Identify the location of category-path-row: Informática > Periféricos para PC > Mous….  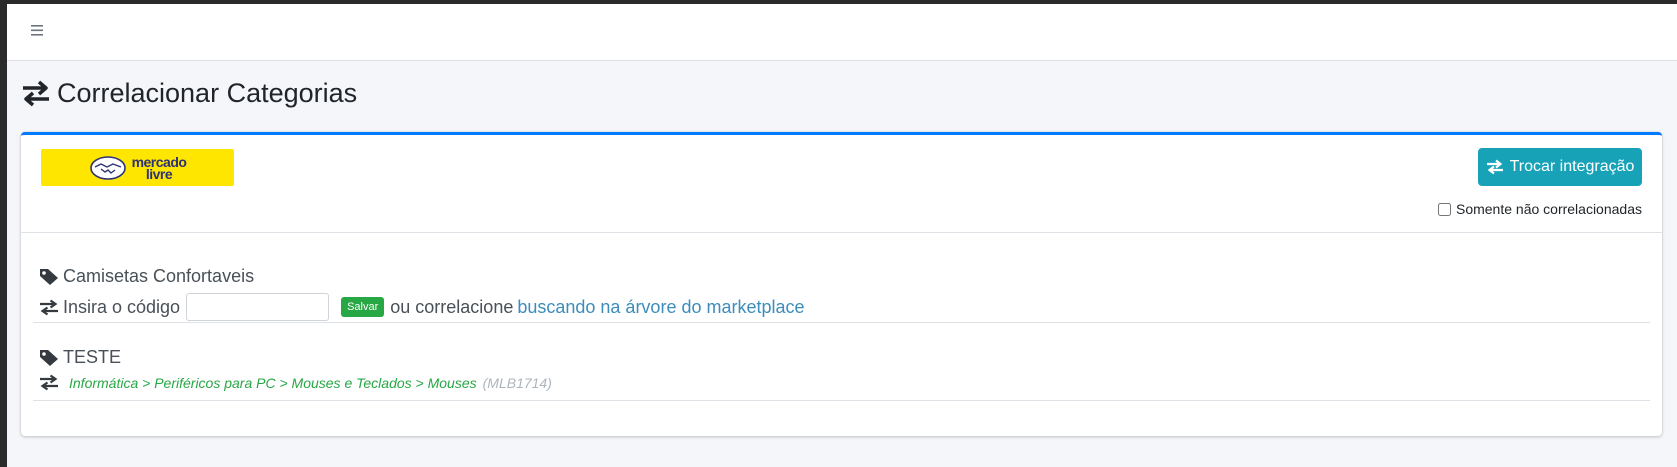
(295, 382).